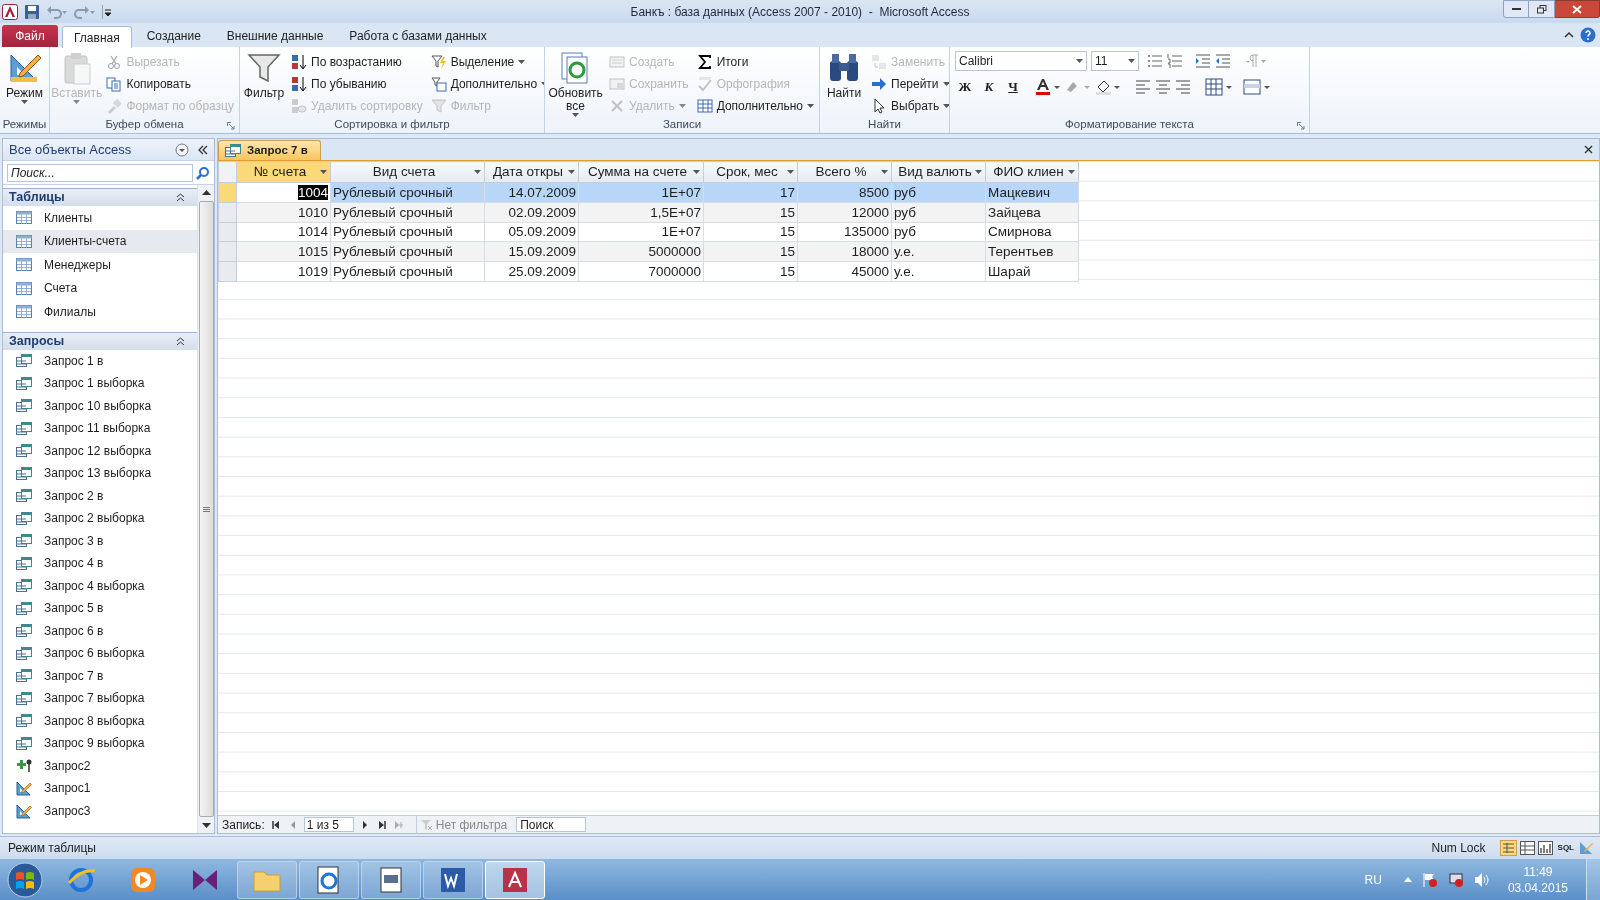  I want to click on column-header: Вид счета, so click(407, 172).